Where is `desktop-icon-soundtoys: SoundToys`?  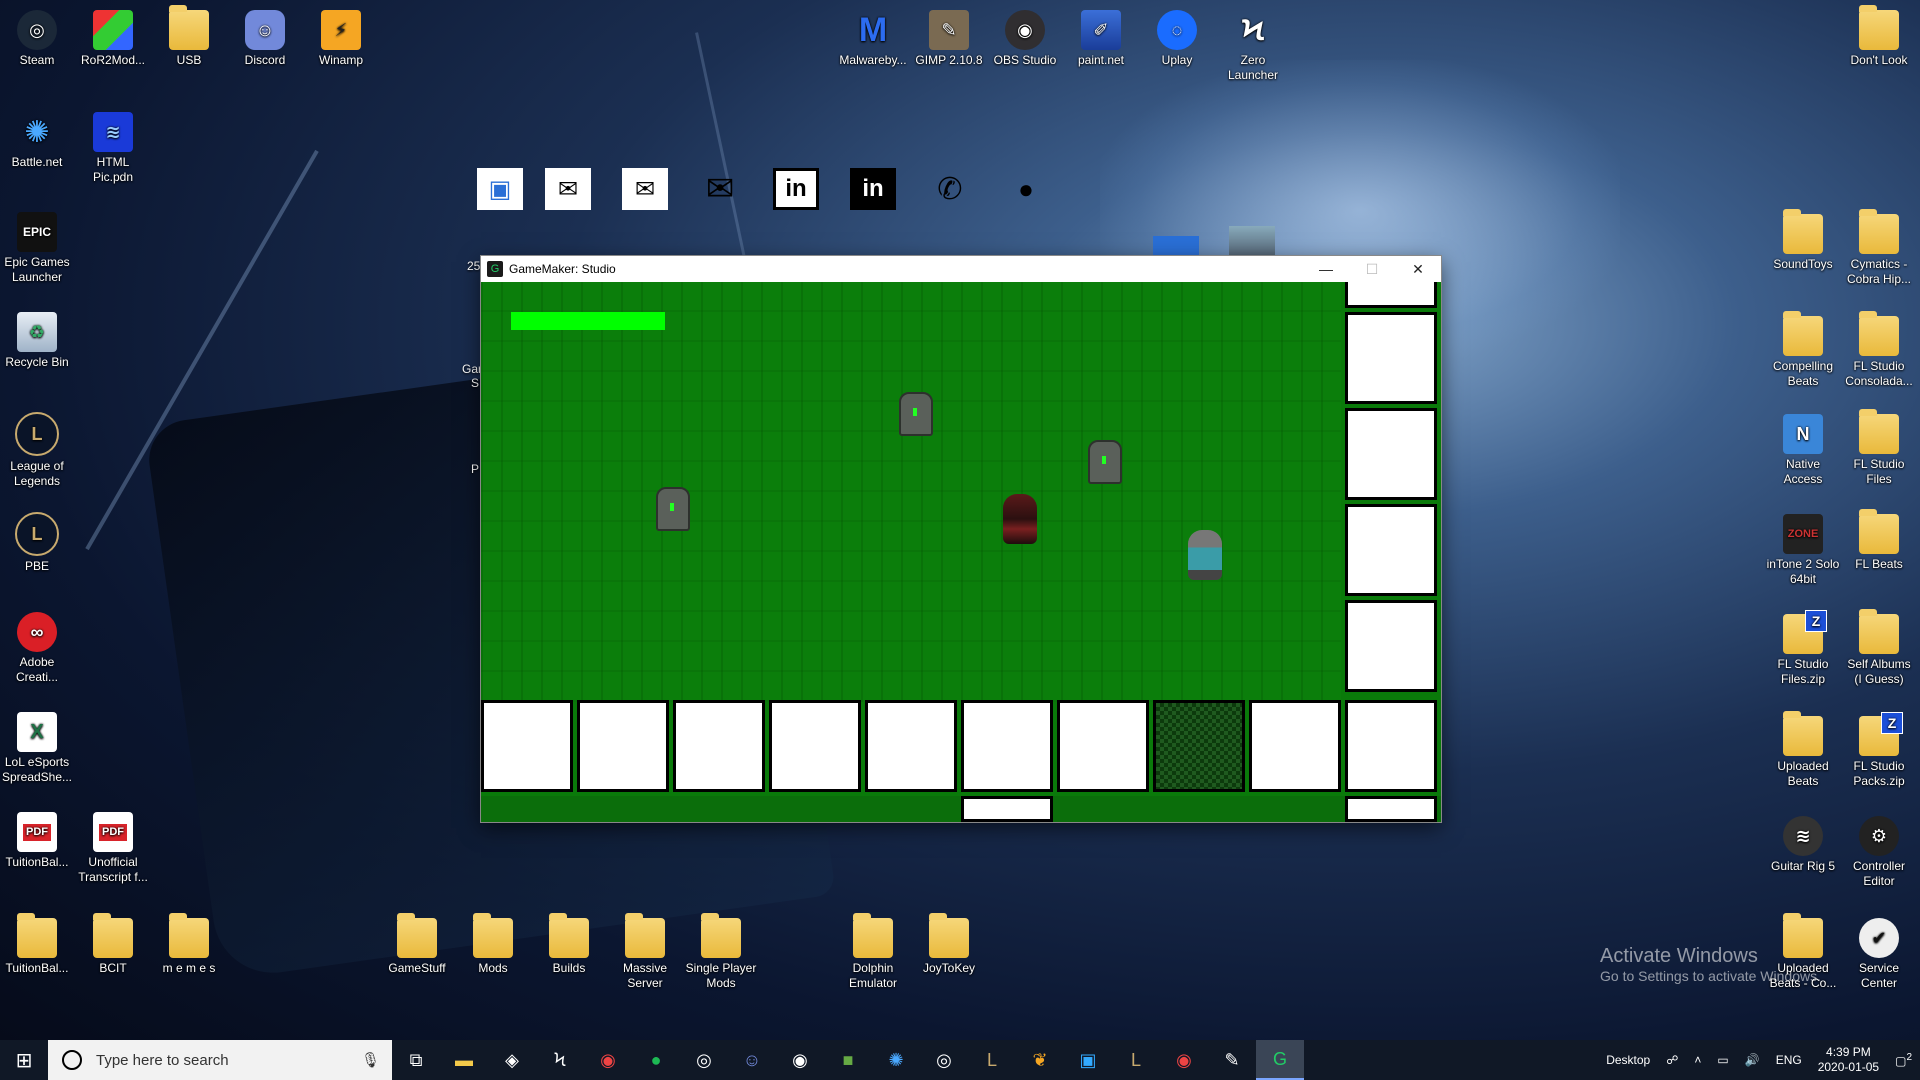 desktop-icon-soundtoys: SoundToys is located at coordinates (1803, 240).